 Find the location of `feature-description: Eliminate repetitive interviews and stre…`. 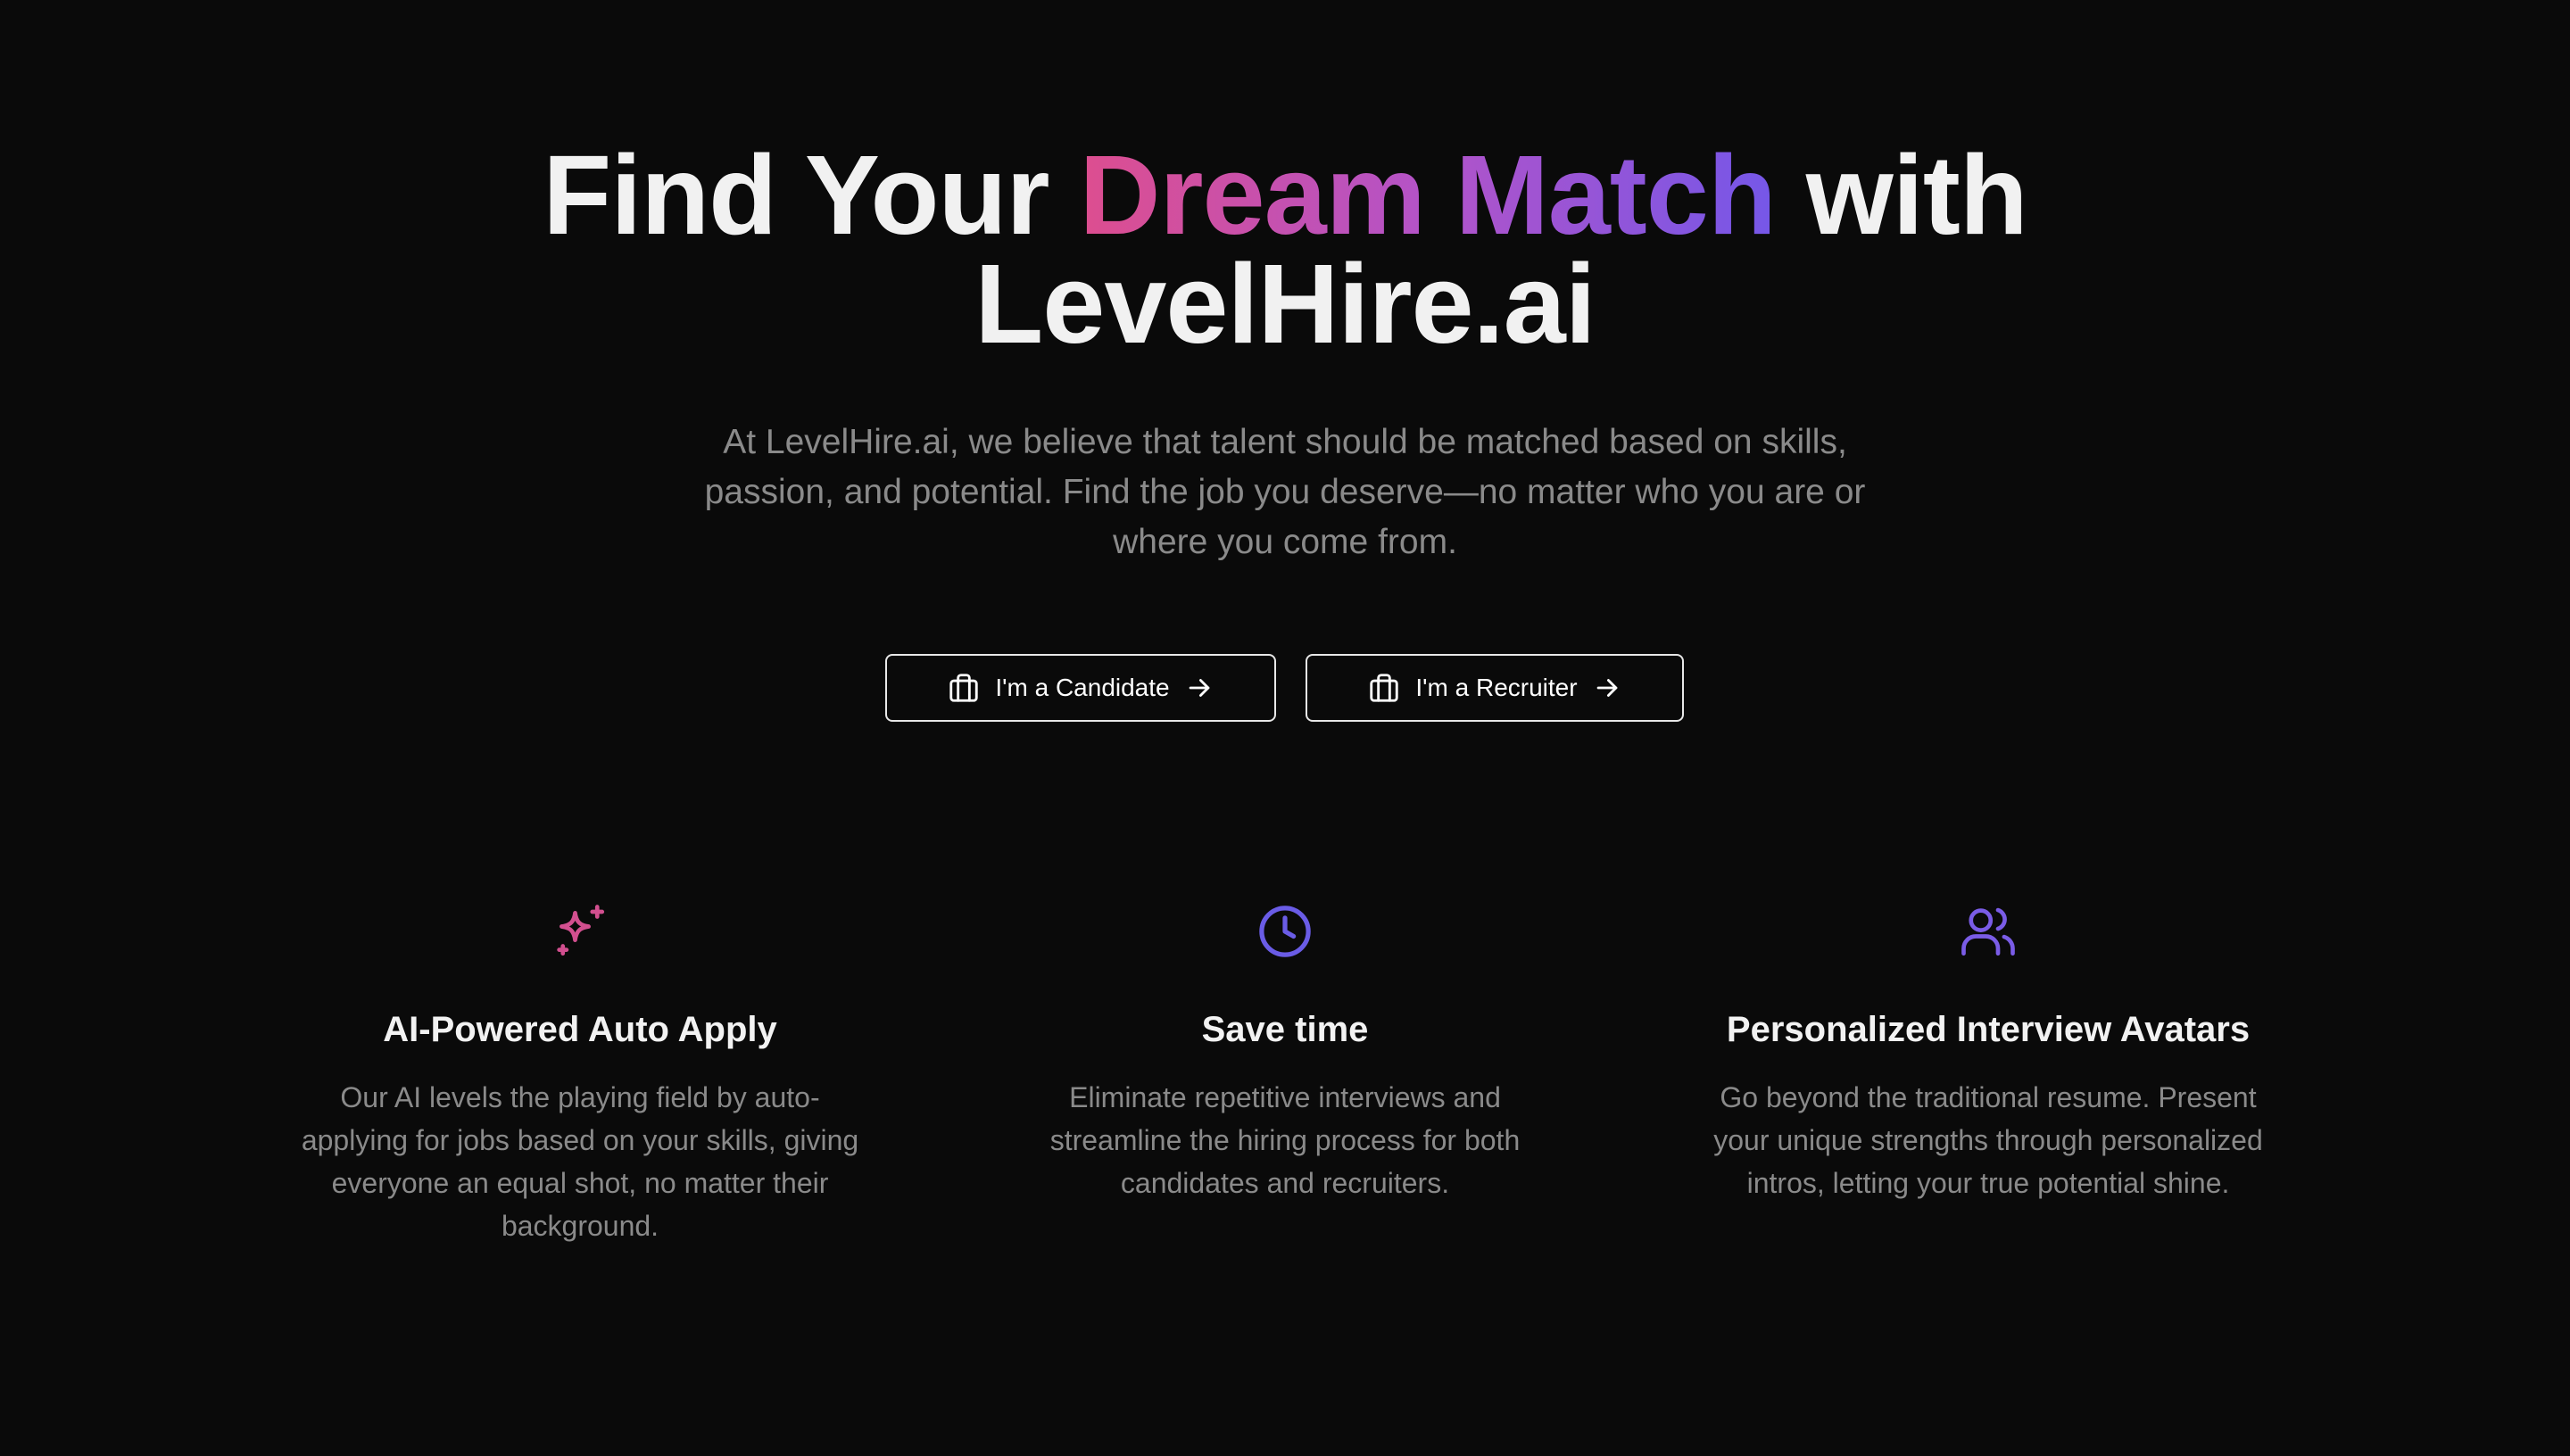

feature-description: Eliminate repetitive interviews and stre… is located at coordinates (1285, 1140).